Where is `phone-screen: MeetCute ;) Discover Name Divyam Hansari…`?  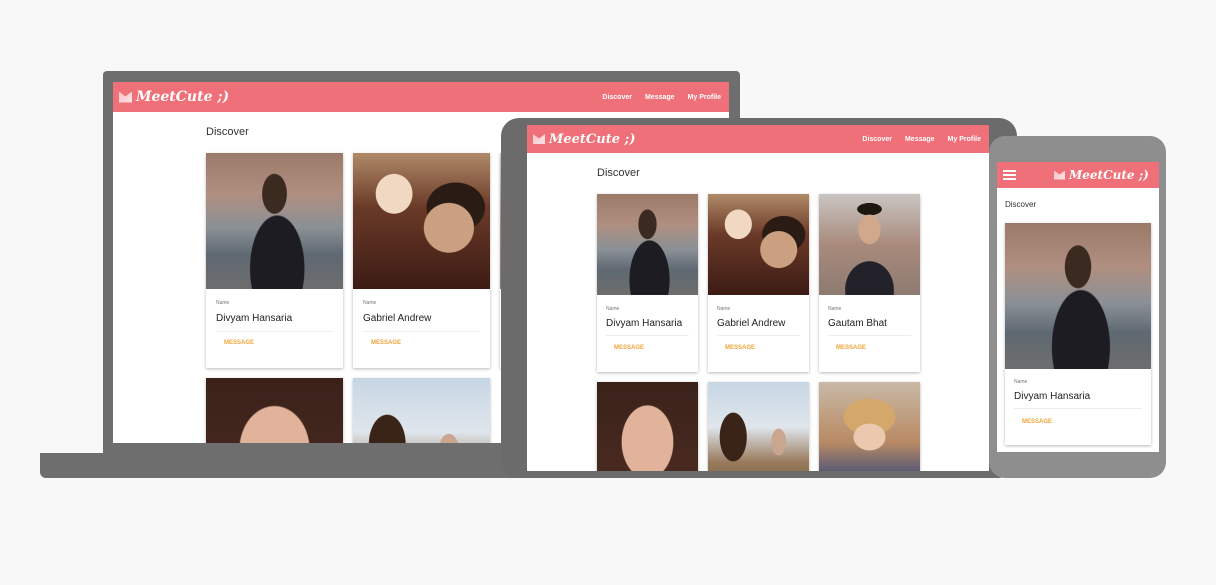
phone-screen: MeetCute ;) Discover Name Divyam Hansari… is located at coordinates (1078, 307).